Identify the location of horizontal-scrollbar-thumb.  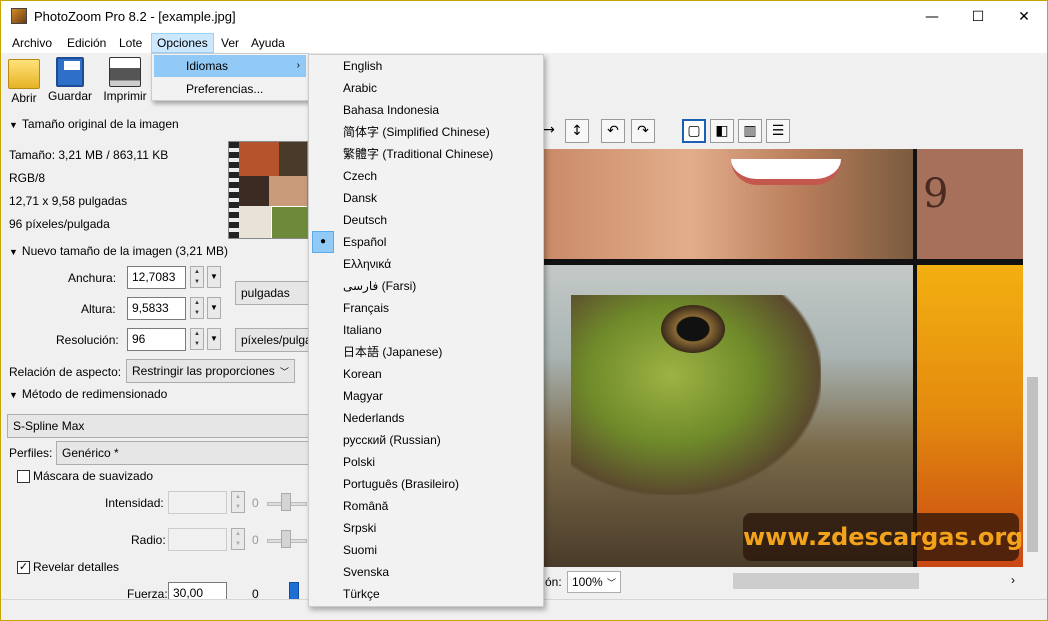
(826, 581).